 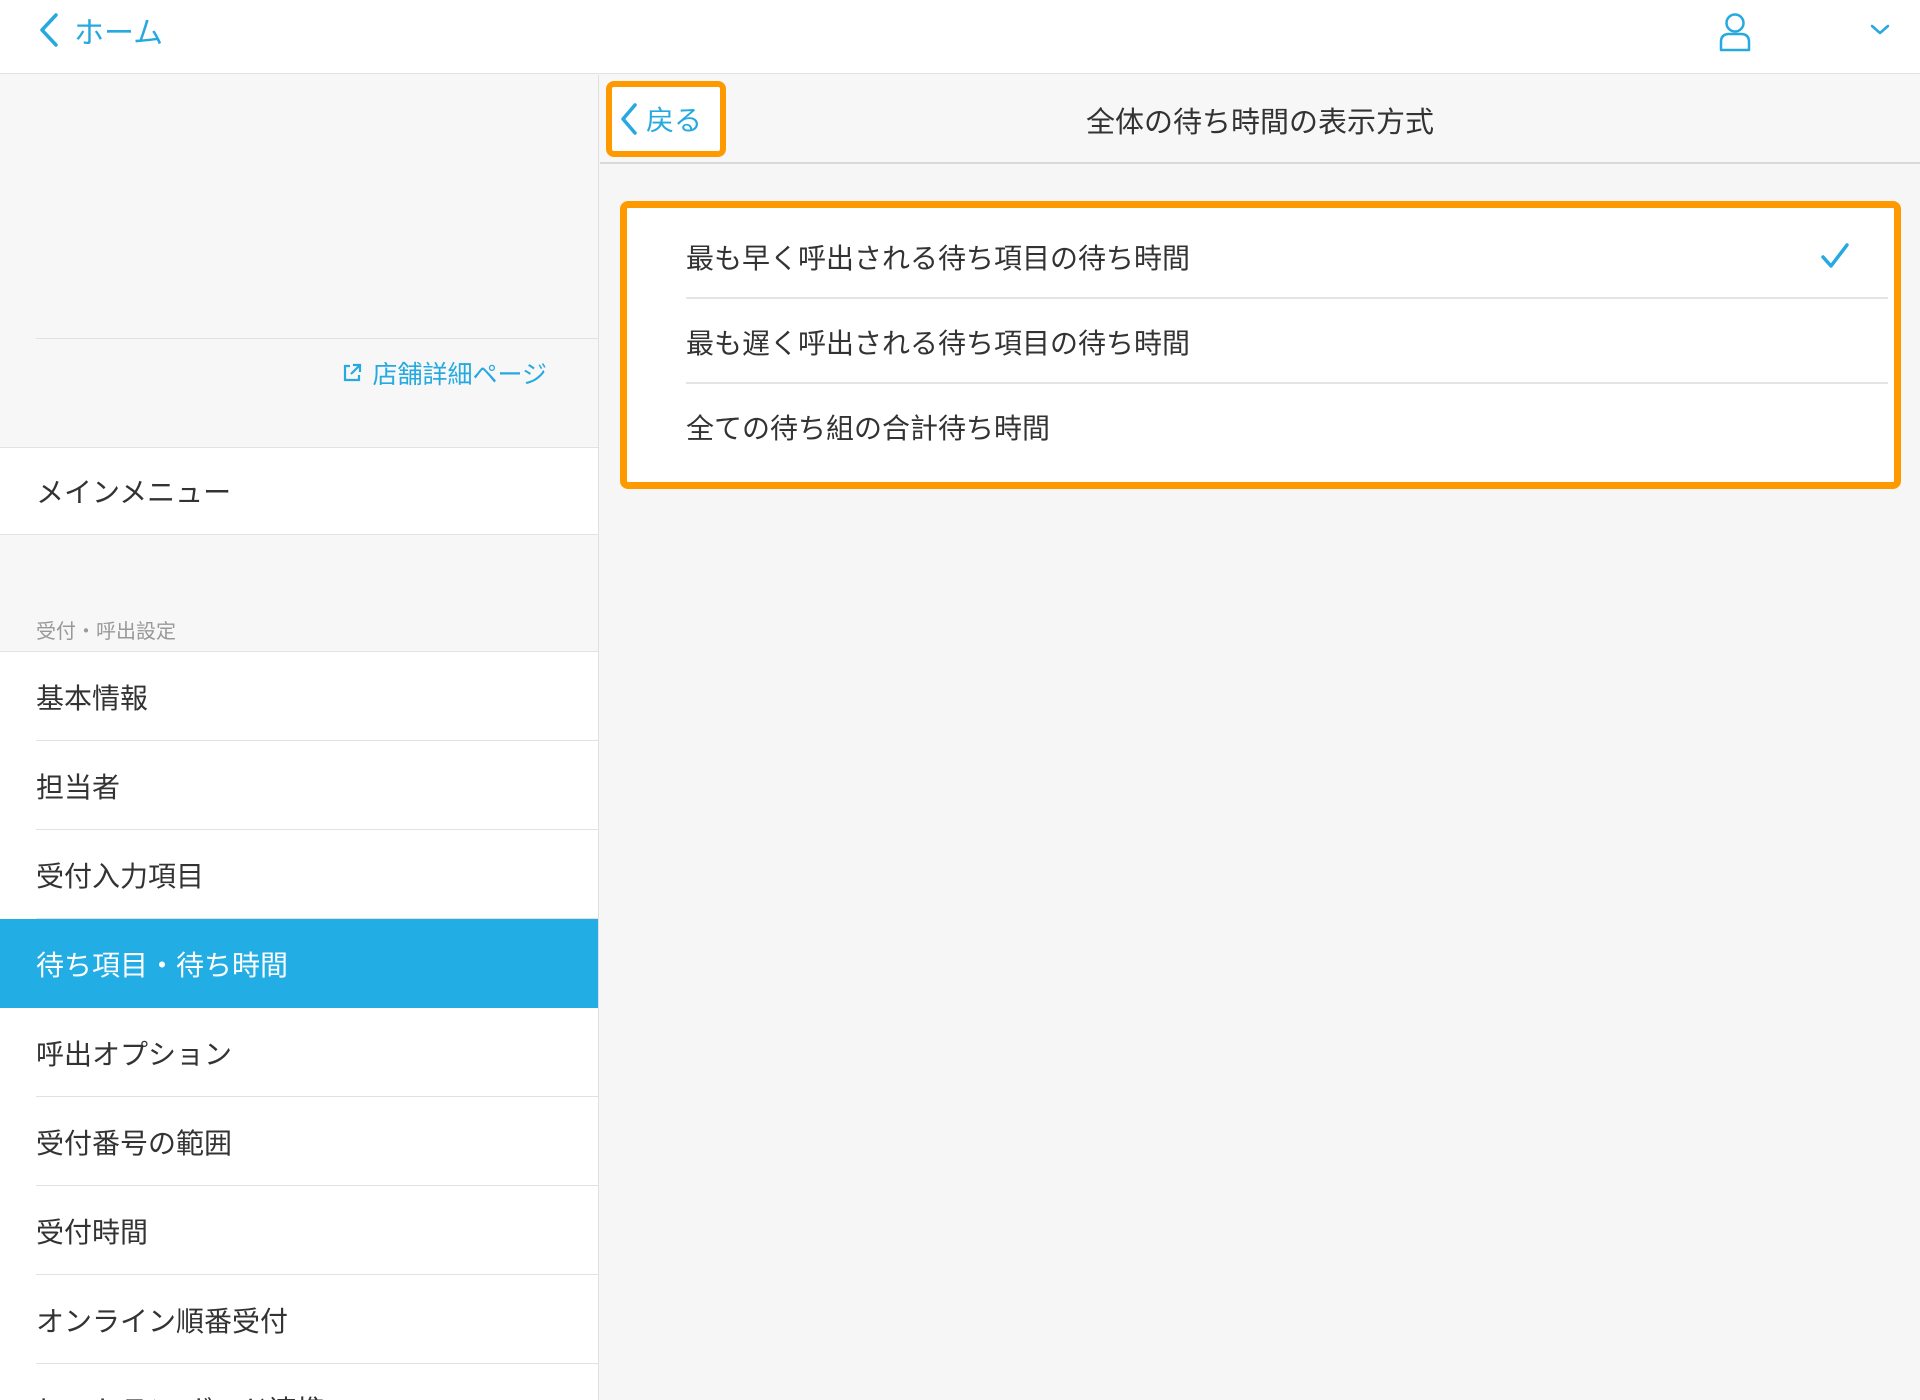 I want to click on sidebar-item-basic-info: 基本情報, so click(x=299, y=696).